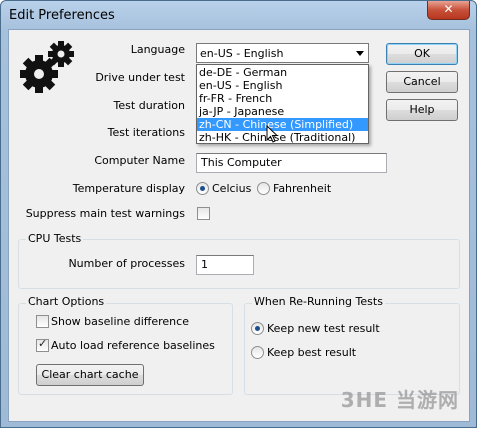 The width and height of the screenshot is (477, 428). I want to click on mouse-cursor-icon, so click(272, 134).